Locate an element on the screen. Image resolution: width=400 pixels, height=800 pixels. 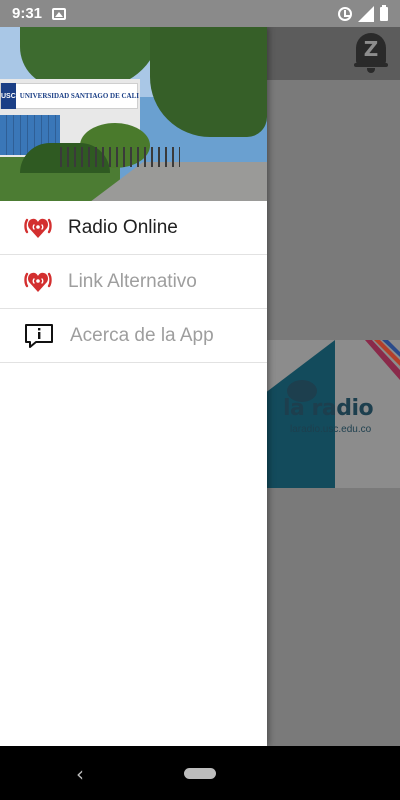
info-message-icon is located at coordinates (39, 335).